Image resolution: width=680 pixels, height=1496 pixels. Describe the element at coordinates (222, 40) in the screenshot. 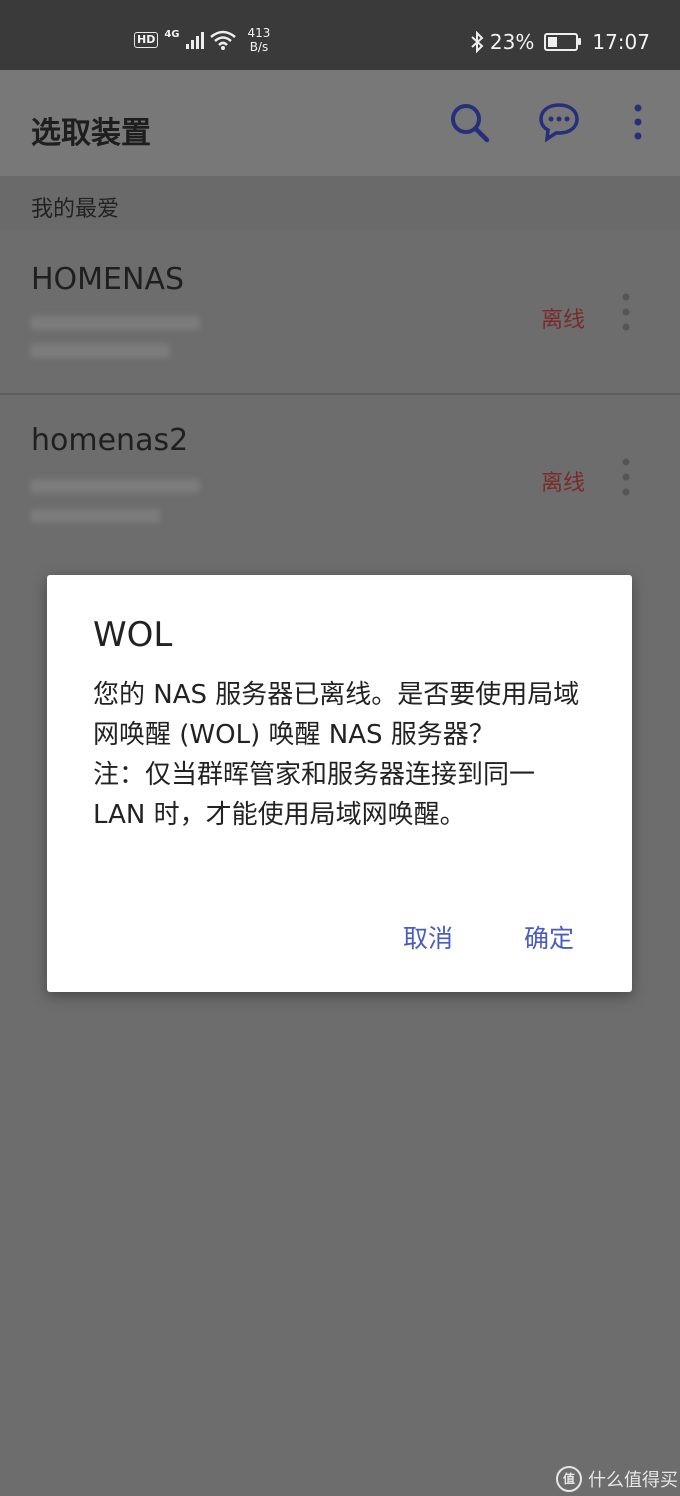

I see `wifi-icon` at that location.